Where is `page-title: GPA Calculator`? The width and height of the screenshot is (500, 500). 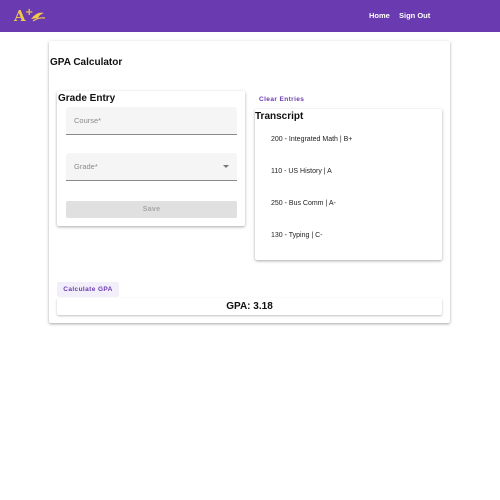 page-title: GPA Calculator is located at coordinates (86, 62).